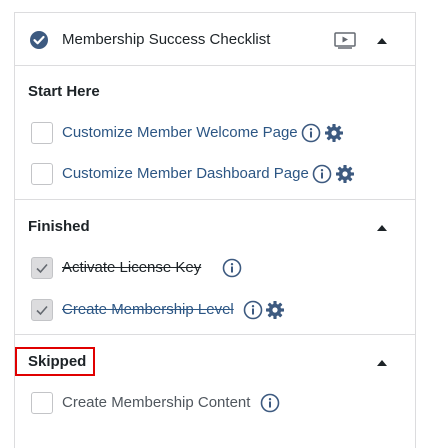 This screenshot has height=448, width=424. What do you see at coordinates (64, 91) in the screenshot?
I see `section-title: Start Here` at bounding box center [64, 91].